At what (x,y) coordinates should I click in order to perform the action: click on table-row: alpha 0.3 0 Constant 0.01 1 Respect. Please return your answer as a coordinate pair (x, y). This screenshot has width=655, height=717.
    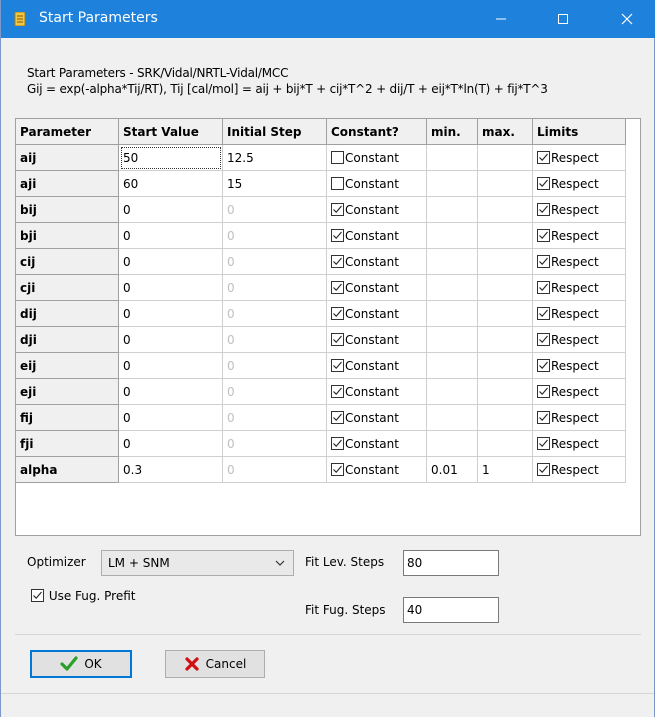
    Looking at the image, I should click on (320, 469).